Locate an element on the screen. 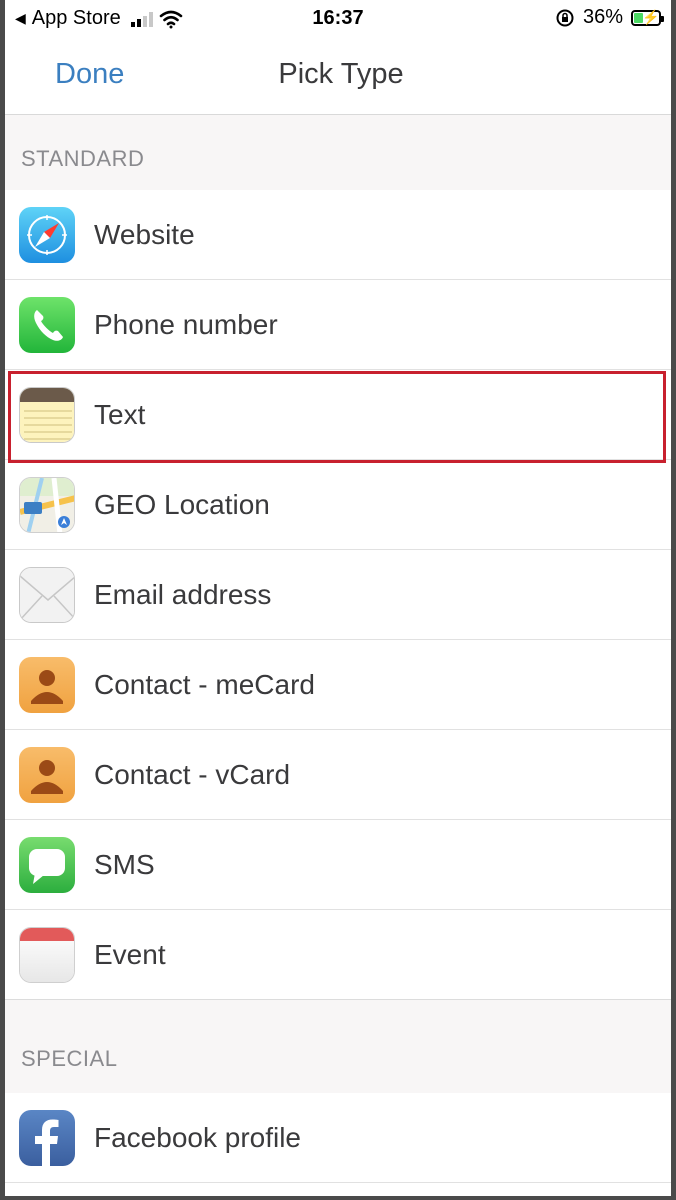 This screenshot has height=1200, width=676. safari-compass-icon is located at coordinates (47, 235).